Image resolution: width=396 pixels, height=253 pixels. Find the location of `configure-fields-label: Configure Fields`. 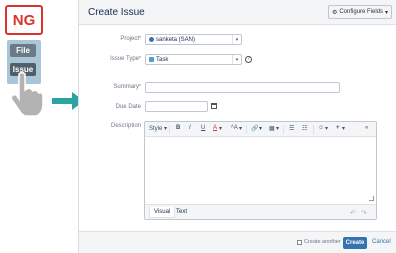

configure-fields-label: Configure Fields is located at coordinates (361, 12).